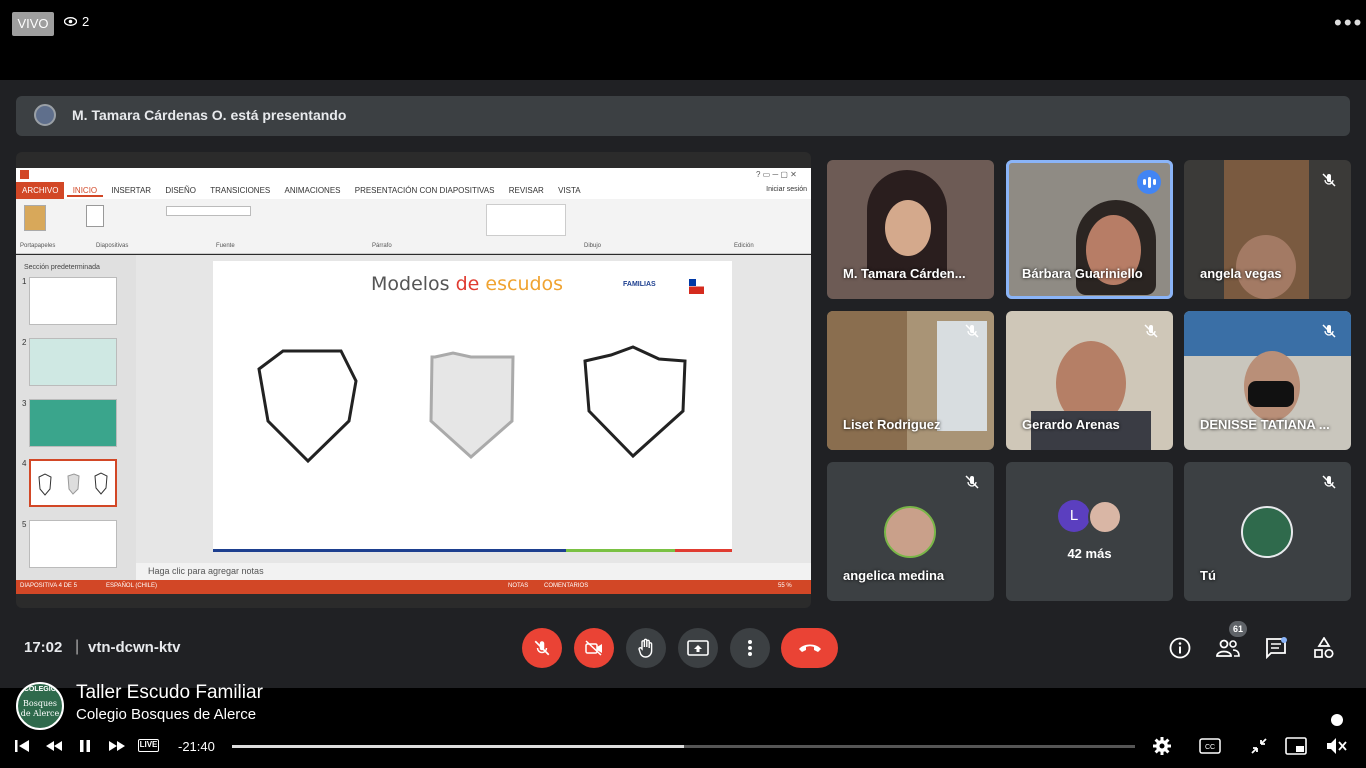 The width and height of the screenshot is (1366, 768). Describe the element at coordinates (166, 714) in the screenshot. I see `channel-name: Colegio Bosques de Alerce` at that location.